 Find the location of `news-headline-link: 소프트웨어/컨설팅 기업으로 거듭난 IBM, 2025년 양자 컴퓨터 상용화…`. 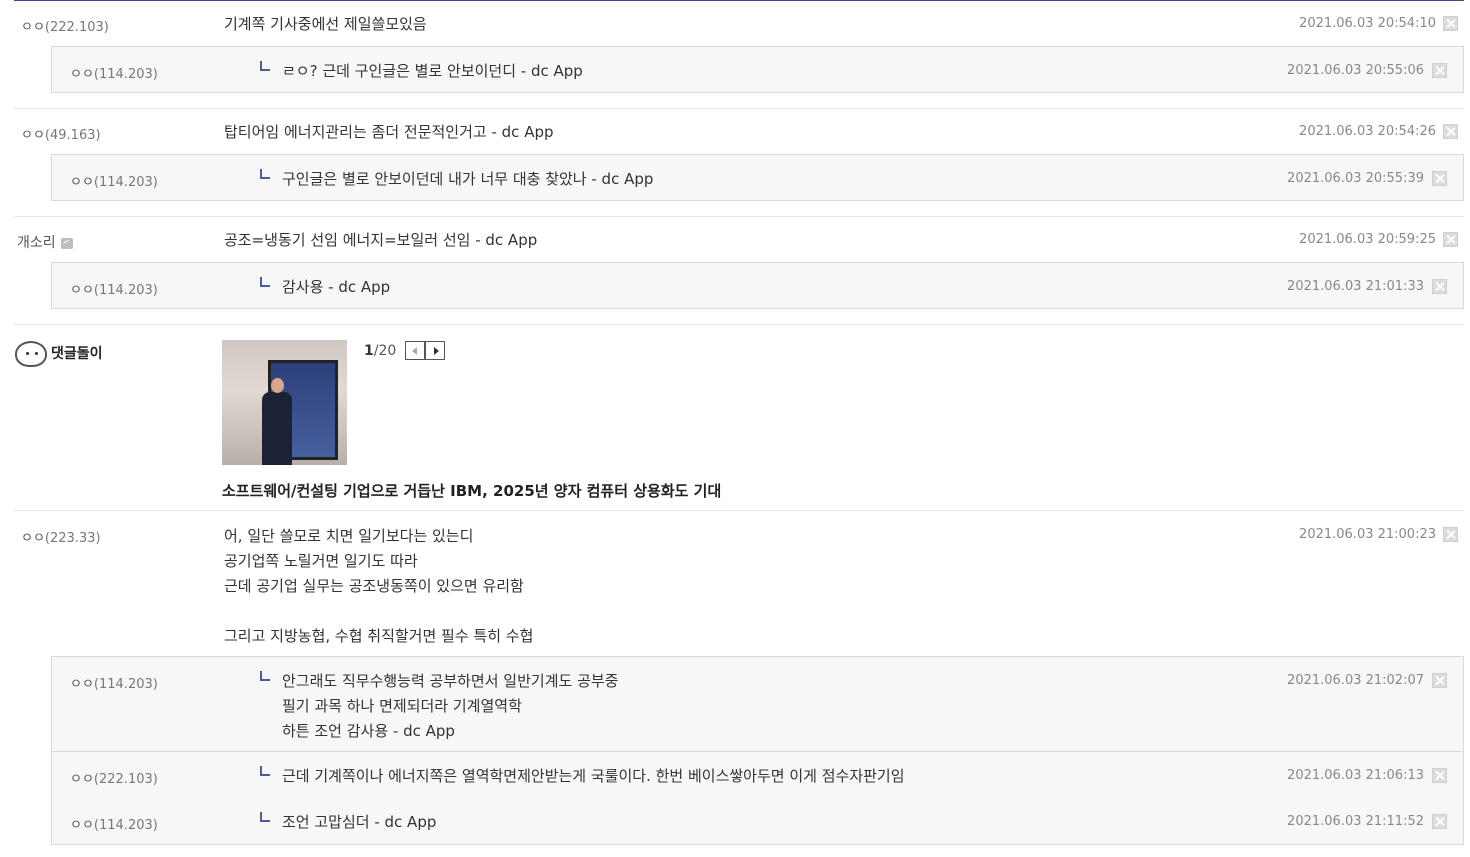

news-headline-link: 소프트웨어/컨설팅 기업으로 거듭난 IBM, 2025년 양자 컴퓨터 상용화… is located at coordinates (471, 490).